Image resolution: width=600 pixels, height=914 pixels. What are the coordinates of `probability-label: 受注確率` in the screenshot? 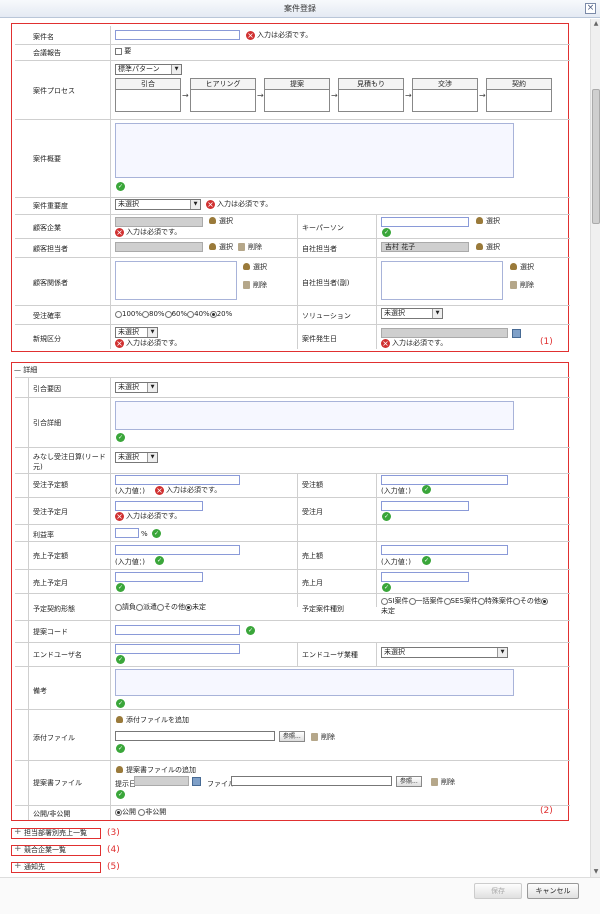 It's located at (47, 316).